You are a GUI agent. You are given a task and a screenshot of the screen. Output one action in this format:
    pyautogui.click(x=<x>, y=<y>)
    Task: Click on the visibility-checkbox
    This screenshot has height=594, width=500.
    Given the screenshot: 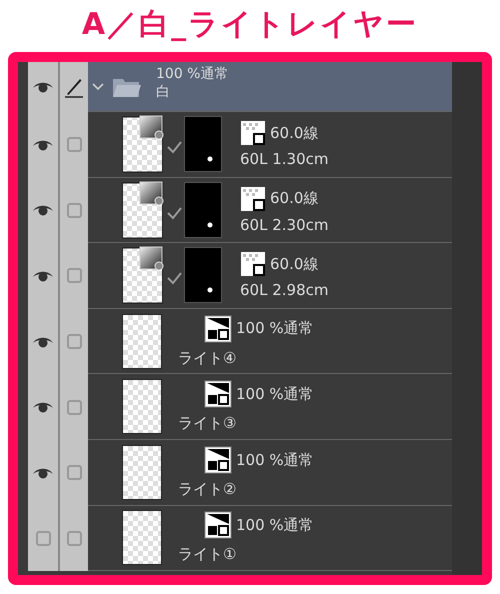 What is the action you would take?
    pyautogui.click(x=43, y=538)
    